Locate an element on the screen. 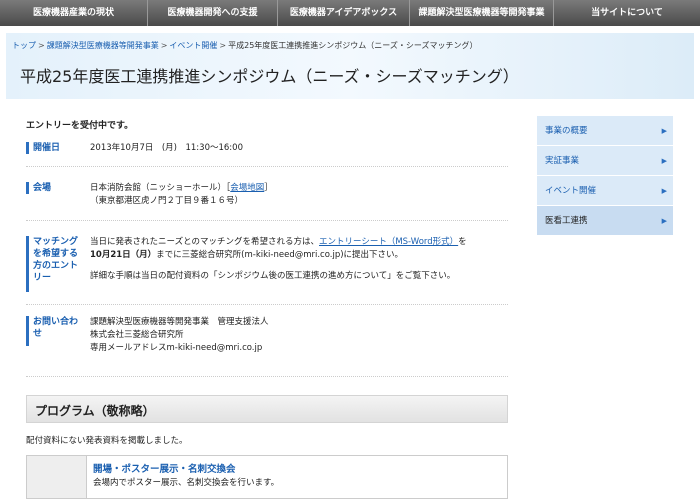  venue-map-link: 会場地図 is located at coordinates (247, 188).